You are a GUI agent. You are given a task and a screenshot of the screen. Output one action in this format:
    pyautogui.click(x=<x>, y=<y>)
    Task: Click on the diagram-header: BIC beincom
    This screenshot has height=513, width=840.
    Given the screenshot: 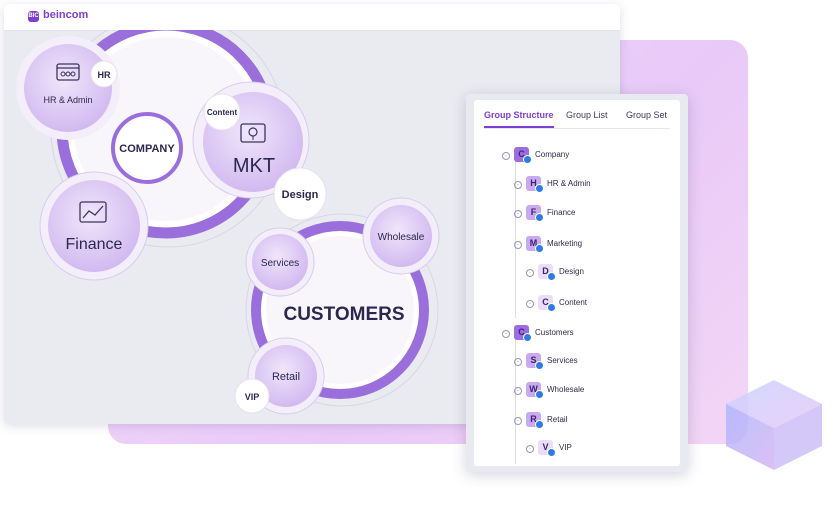 What is the action you would take?
    pyautogui.click(x=312, y=17)
    